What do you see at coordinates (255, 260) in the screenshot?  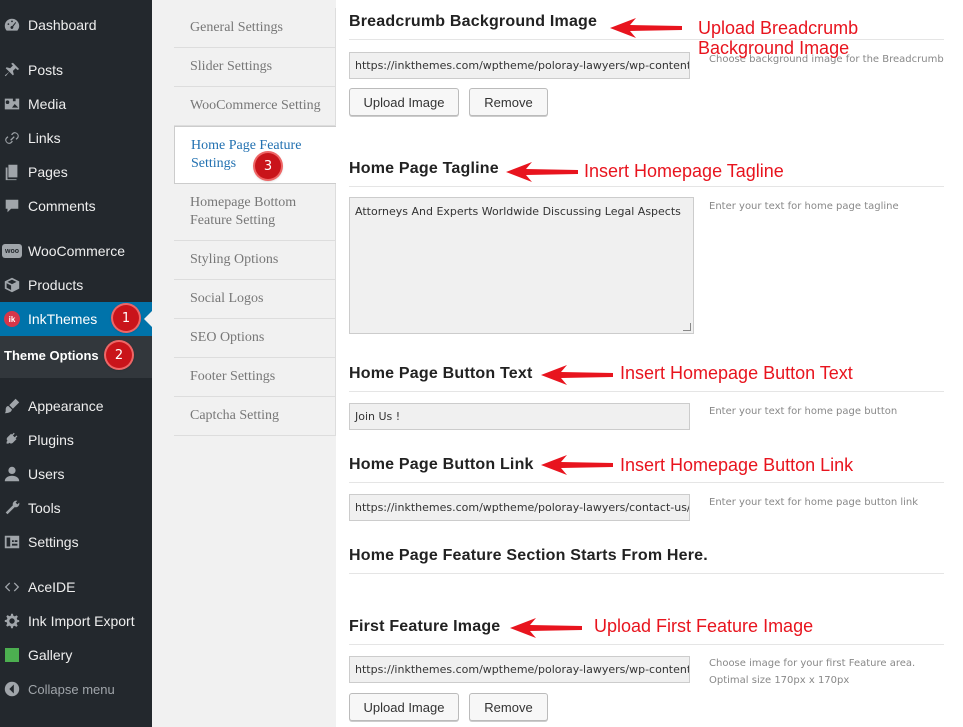 I see `tab-styling-options: Styling Options` at bounding box center [255, 260].